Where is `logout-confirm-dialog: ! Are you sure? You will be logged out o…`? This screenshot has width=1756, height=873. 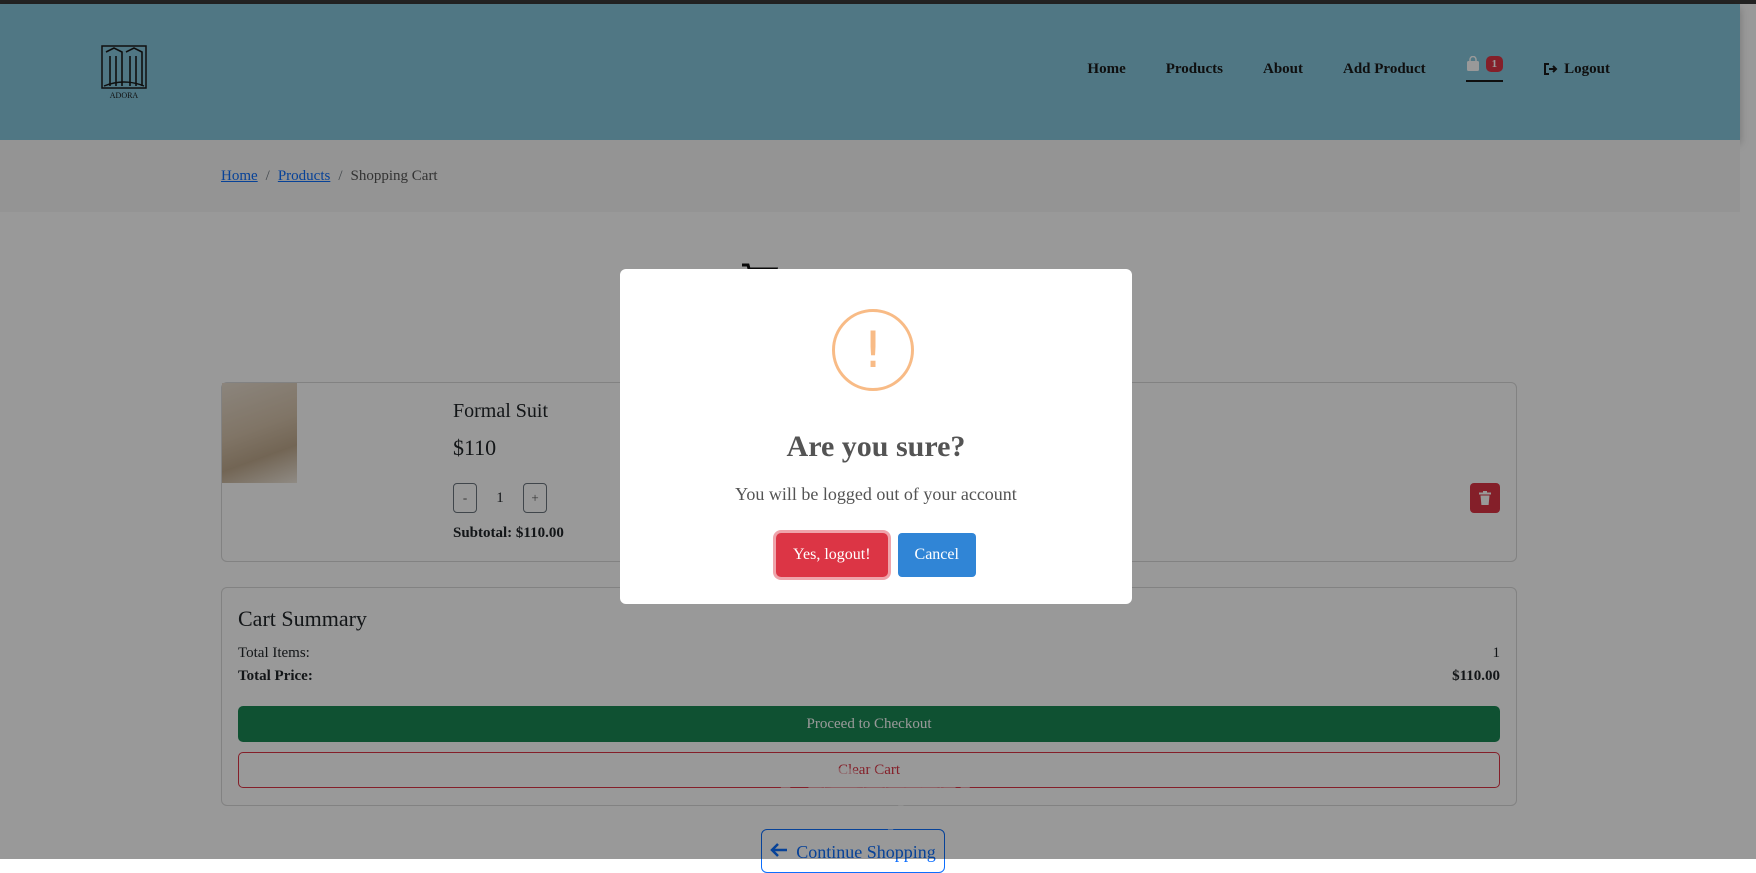
logout-confirm-dialog: ! Are you sure? You will be logged out o… is located at coordinates (876, 436).